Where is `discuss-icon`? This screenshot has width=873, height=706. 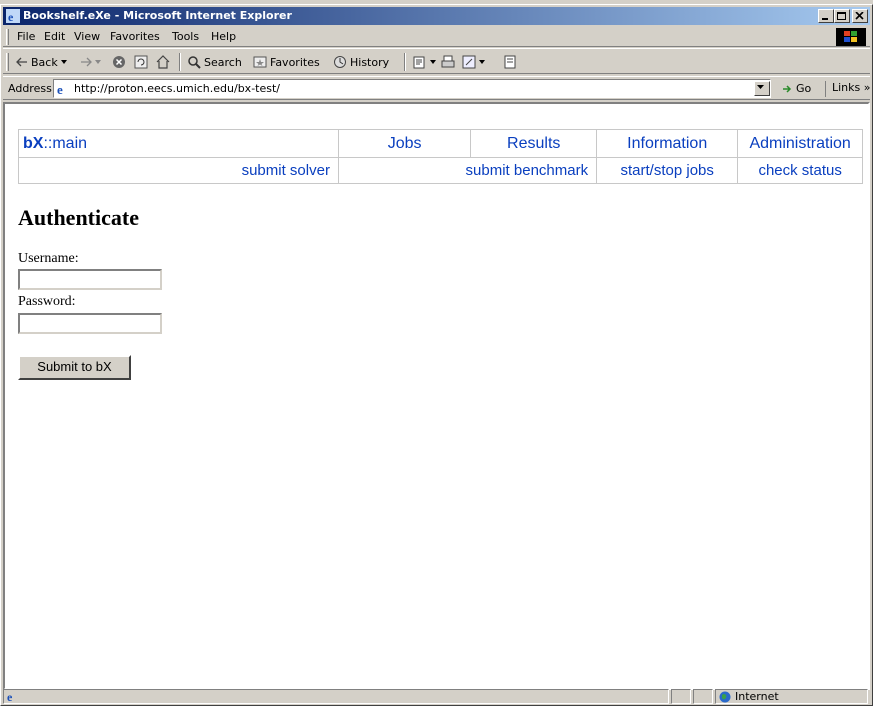 discuss-icon is located at coordinates (510, 62).